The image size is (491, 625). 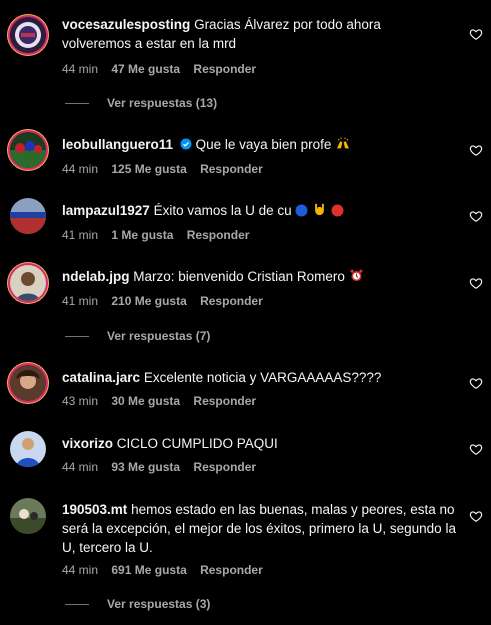 What do you see at coordinates (80, 401) in the screenshot?
I see `comment-time: 43 min` at bounding box center [80, 401].